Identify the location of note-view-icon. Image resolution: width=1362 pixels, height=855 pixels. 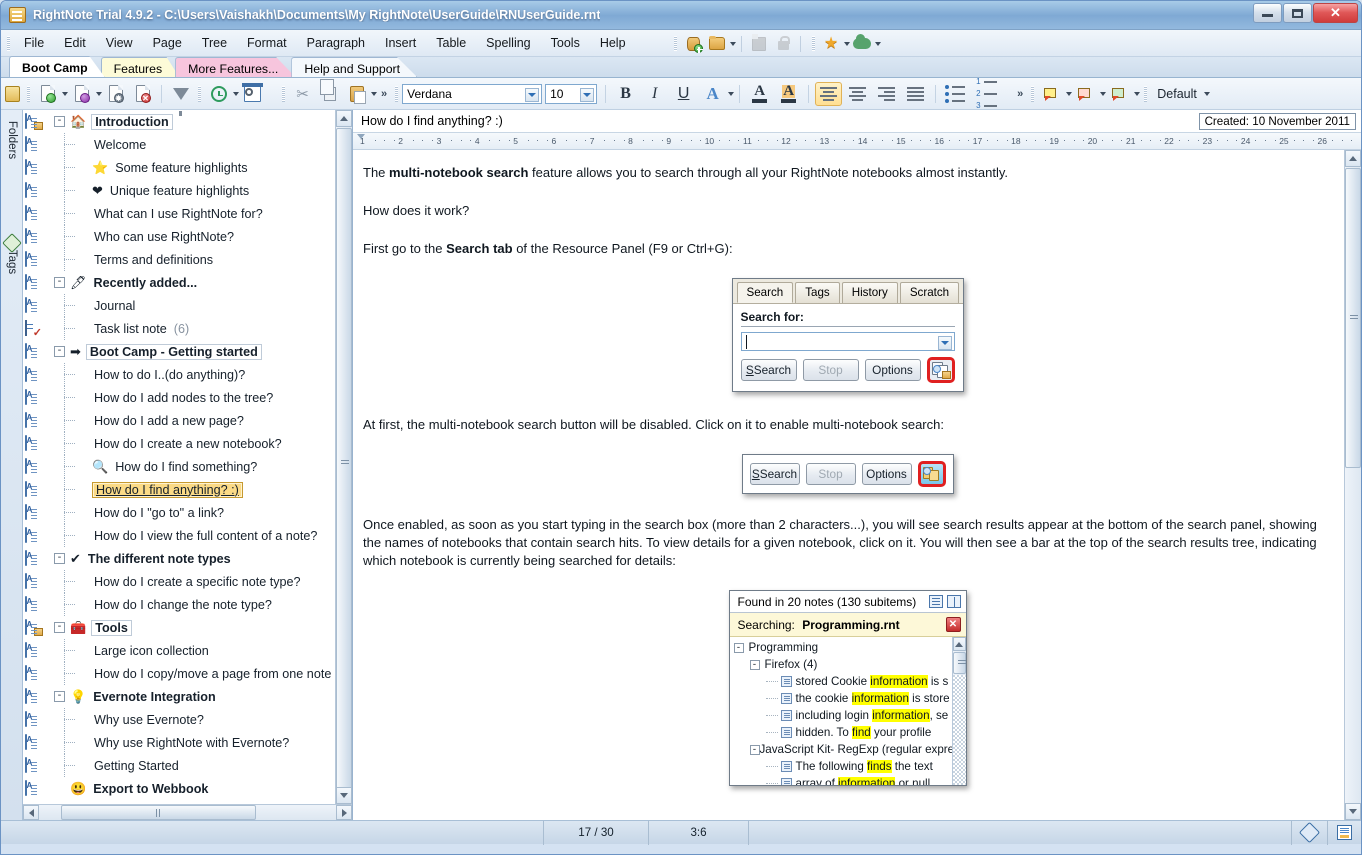
(1344, 832).